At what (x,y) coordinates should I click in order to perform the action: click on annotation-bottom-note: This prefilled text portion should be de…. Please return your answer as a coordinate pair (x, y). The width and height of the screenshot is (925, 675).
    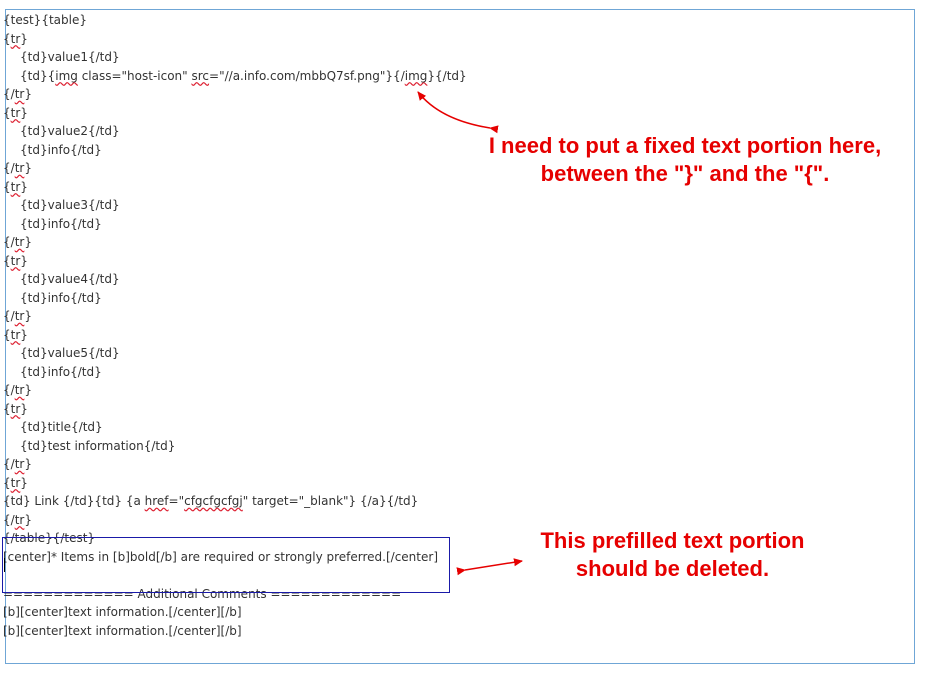
    Looking at the image, I should click on (672, 555).